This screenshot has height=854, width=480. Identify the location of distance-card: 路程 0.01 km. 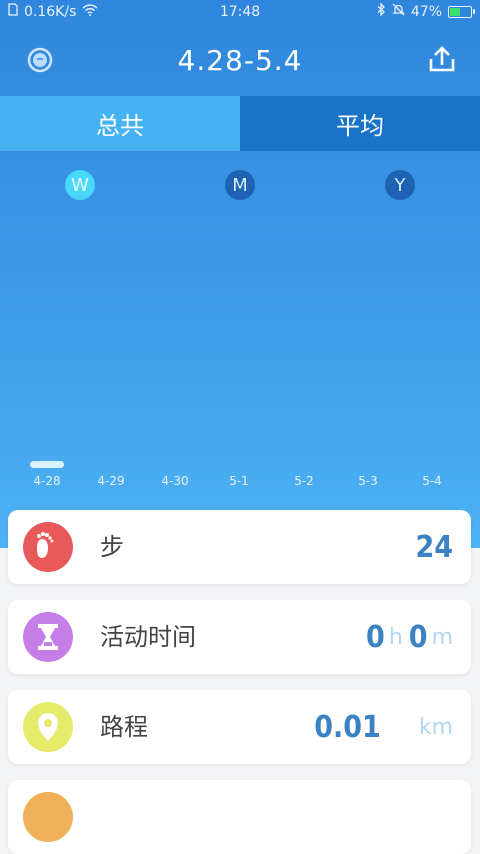
(239, 727).